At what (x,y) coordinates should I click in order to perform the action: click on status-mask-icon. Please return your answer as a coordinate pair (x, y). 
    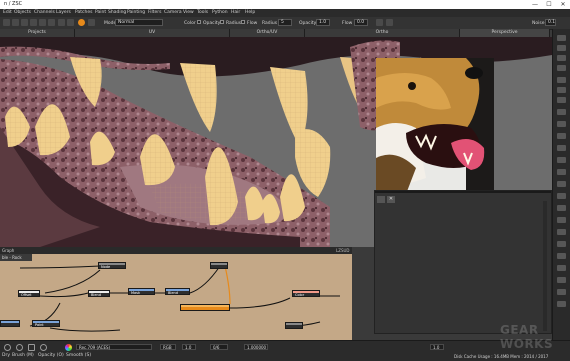
    Looking at the image, I should click on (43, 347).